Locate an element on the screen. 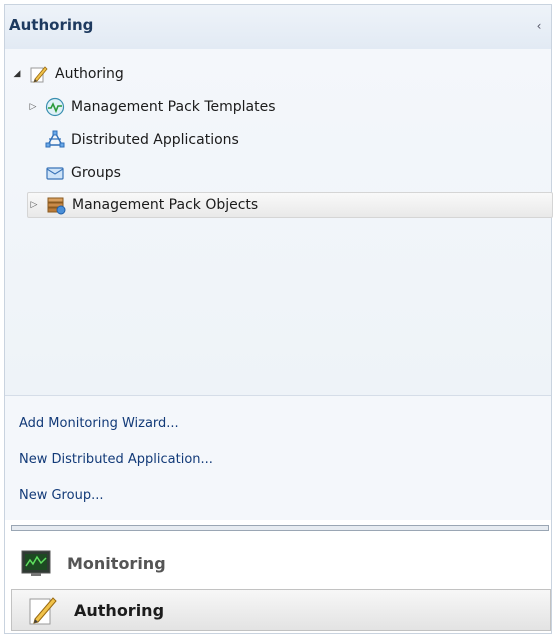  wunderbar-monitoring-button: Monitoring is located at coordinates (278, 563).